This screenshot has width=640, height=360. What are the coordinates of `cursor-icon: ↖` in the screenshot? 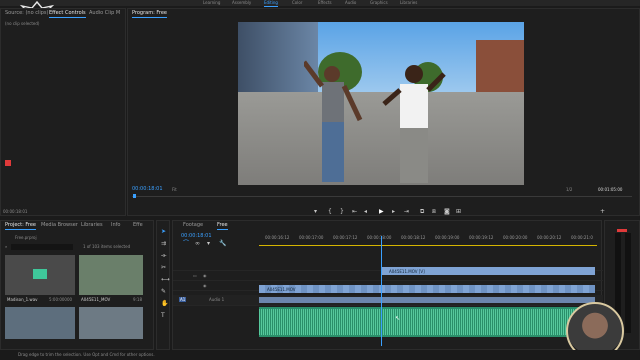 It's located at (398, 318).